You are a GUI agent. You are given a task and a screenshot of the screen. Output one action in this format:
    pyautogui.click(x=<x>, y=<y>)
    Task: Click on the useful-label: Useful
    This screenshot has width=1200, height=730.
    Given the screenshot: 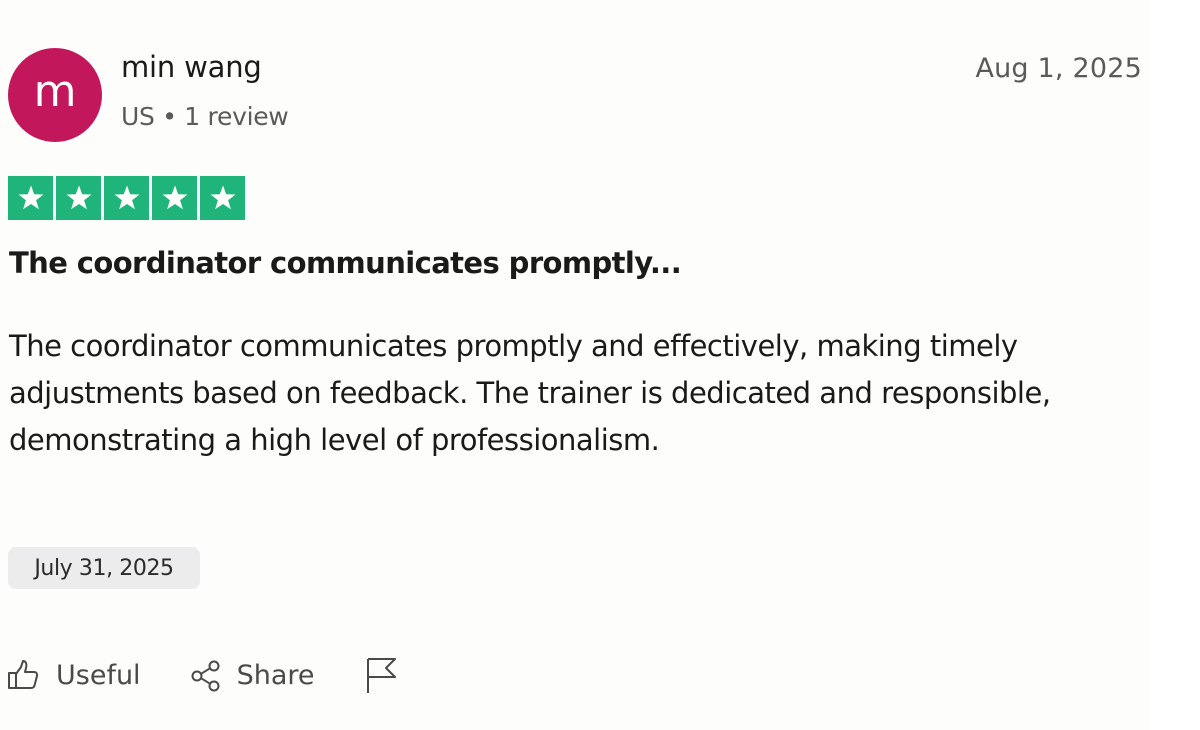 What is the action you would take?
    pyautogui.click(x=98, y=675)
    